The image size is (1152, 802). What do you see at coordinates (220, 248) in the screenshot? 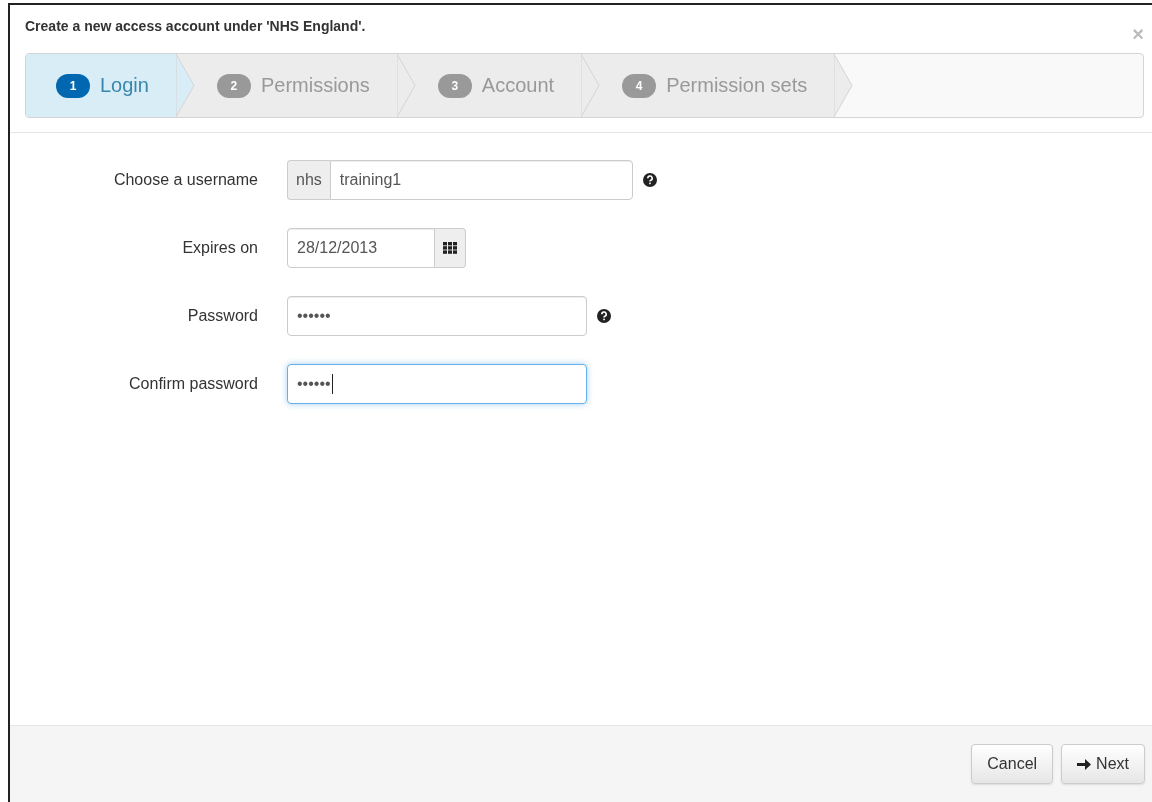
I see `field-label: Expires on` at bounding box center [220, 248].